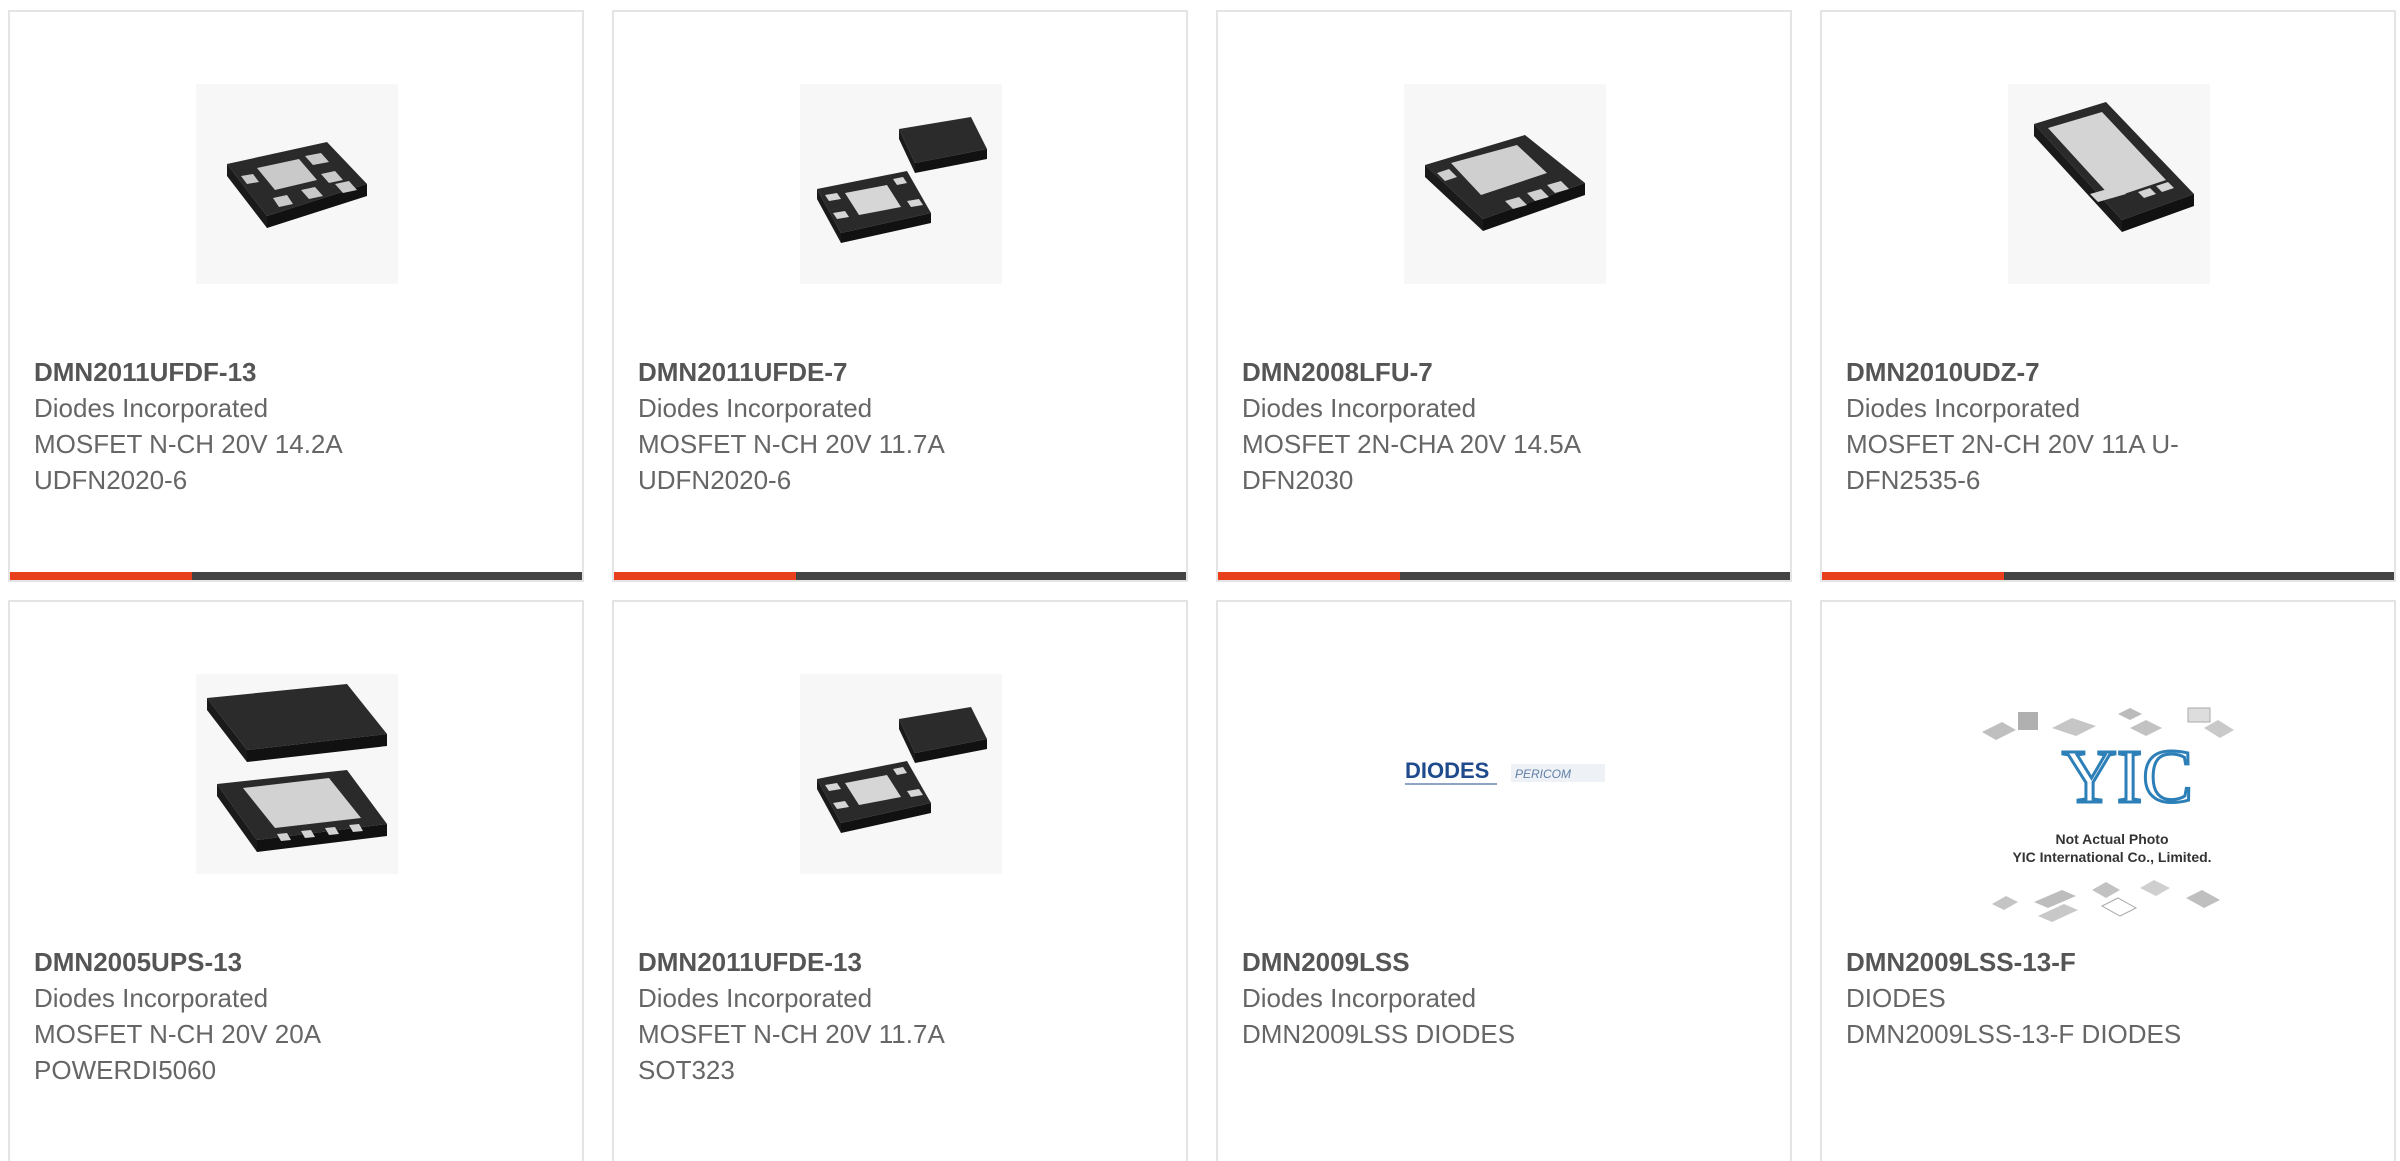  What do you see at coordinates (791, 462) in the screenshot?
I see `product-description: MOSFET N-CH 20V 11.7A UDFN2020-6` at bounding box center [791, 462].